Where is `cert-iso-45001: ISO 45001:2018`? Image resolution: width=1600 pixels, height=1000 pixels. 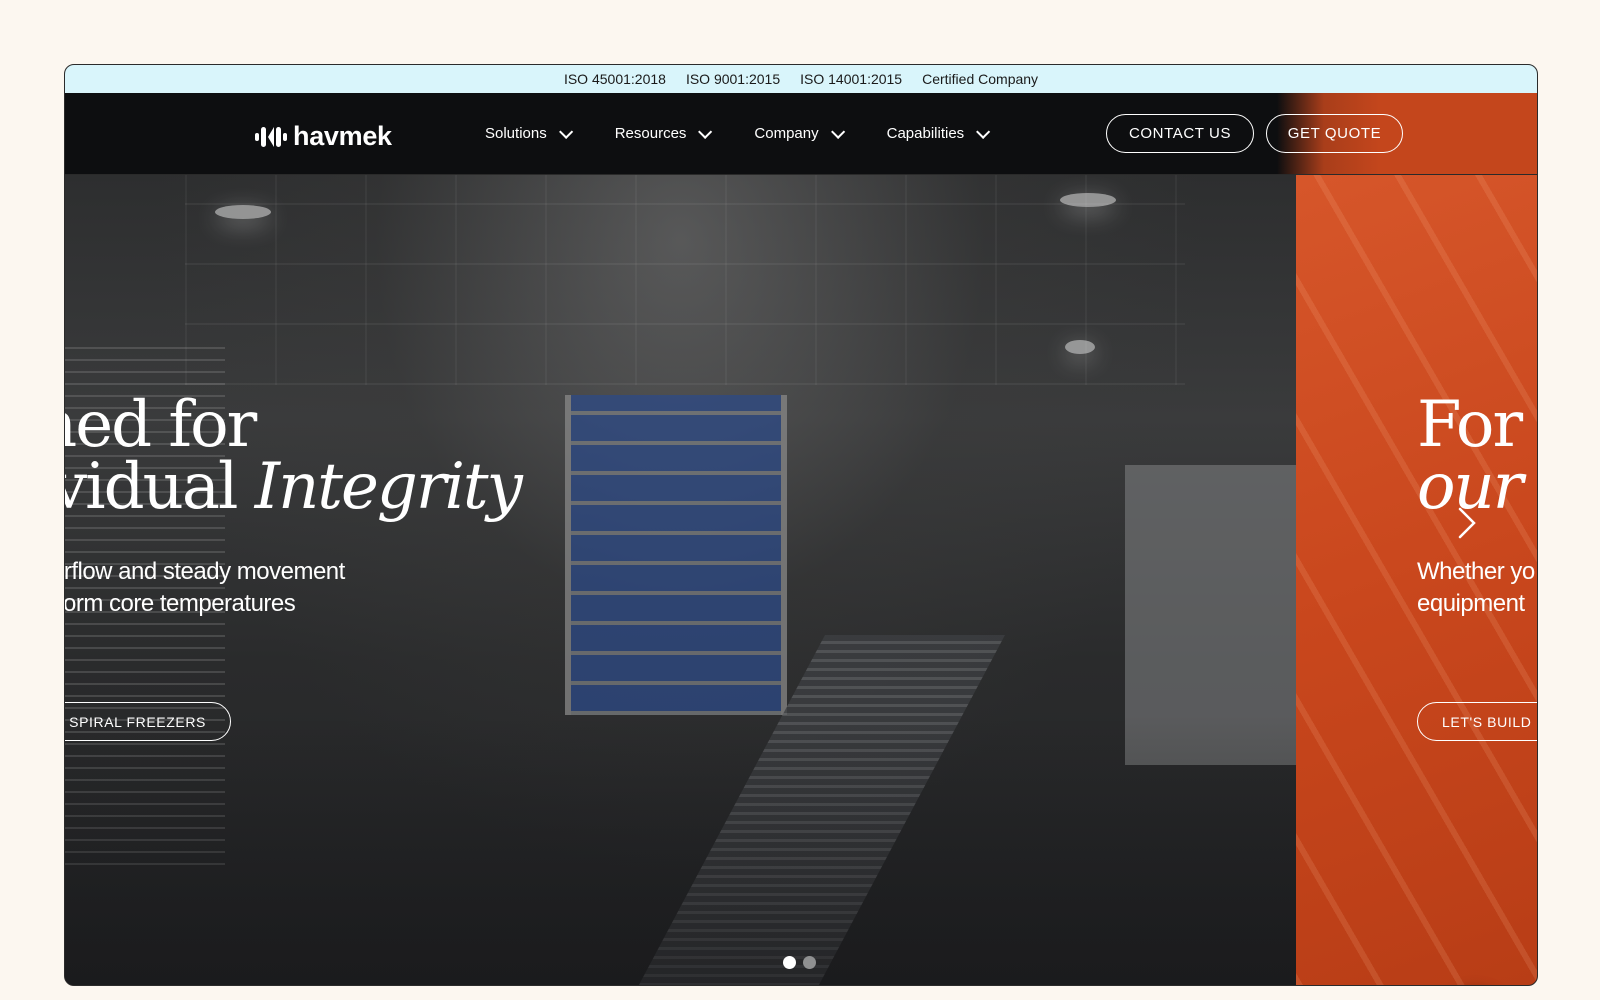 cert-iso-45001: ISO 45001:2018 is located at coordinates (614, 79).